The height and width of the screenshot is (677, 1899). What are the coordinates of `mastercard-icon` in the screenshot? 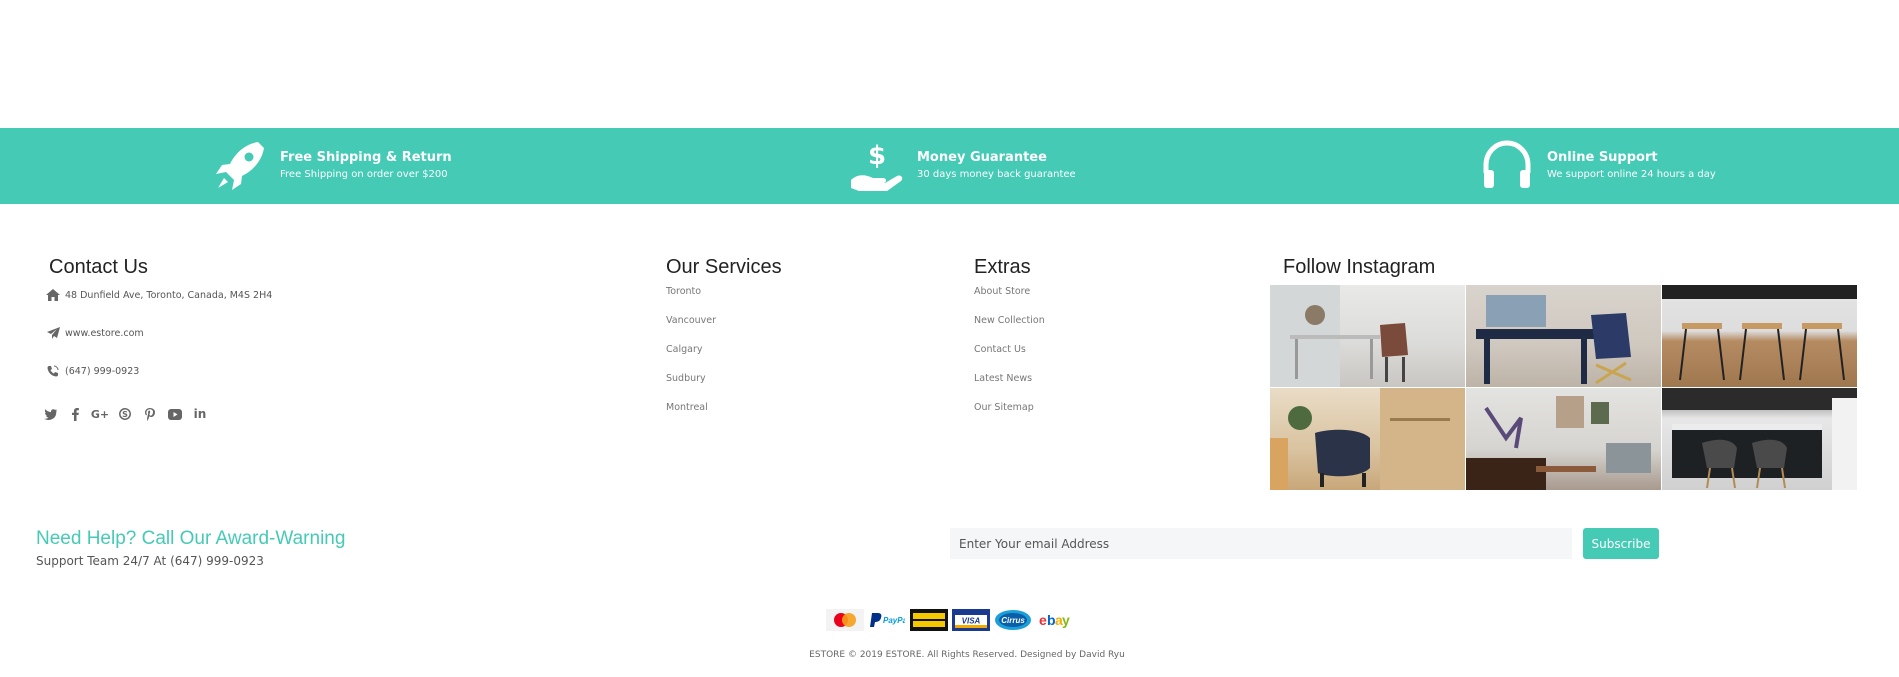 It's located at (845, 620).